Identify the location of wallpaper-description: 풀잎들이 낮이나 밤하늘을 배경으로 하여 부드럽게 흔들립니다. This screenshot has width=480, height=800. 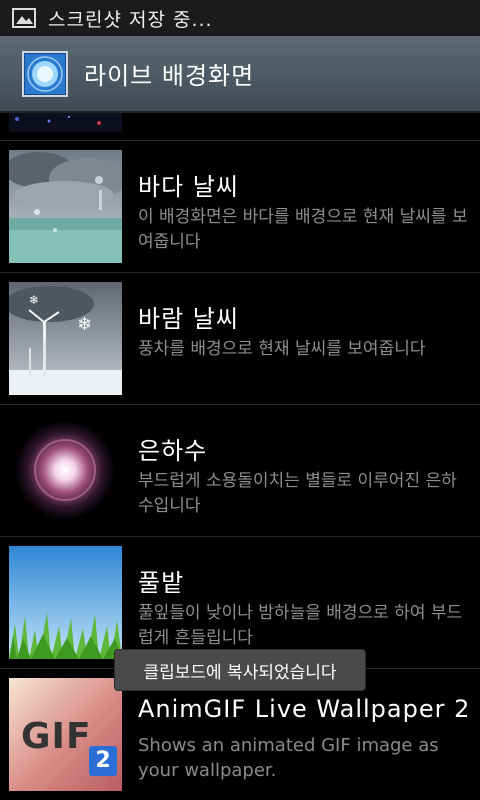
(300, 625).